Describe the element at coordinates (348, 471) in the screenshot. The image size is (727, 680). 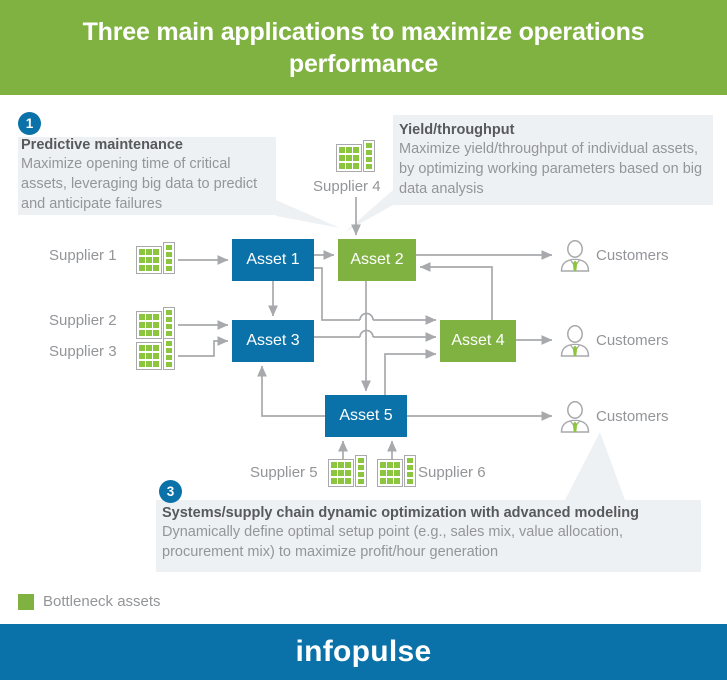
I see `supplier-5-factory-icon` at that location.